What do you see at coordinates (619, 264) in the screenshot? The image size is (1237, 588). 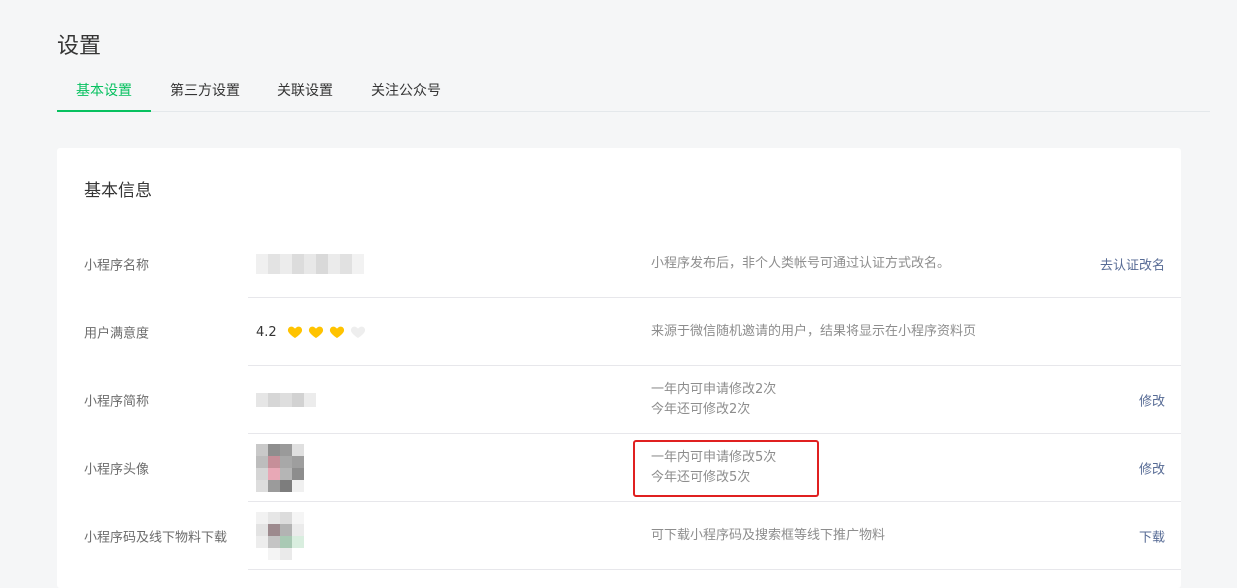 I see `info-row-name: 小程序名称 小程序发布后，非个人类帐号可通过认证方式改名。 去认证改名` at bounding box center [619, 264].